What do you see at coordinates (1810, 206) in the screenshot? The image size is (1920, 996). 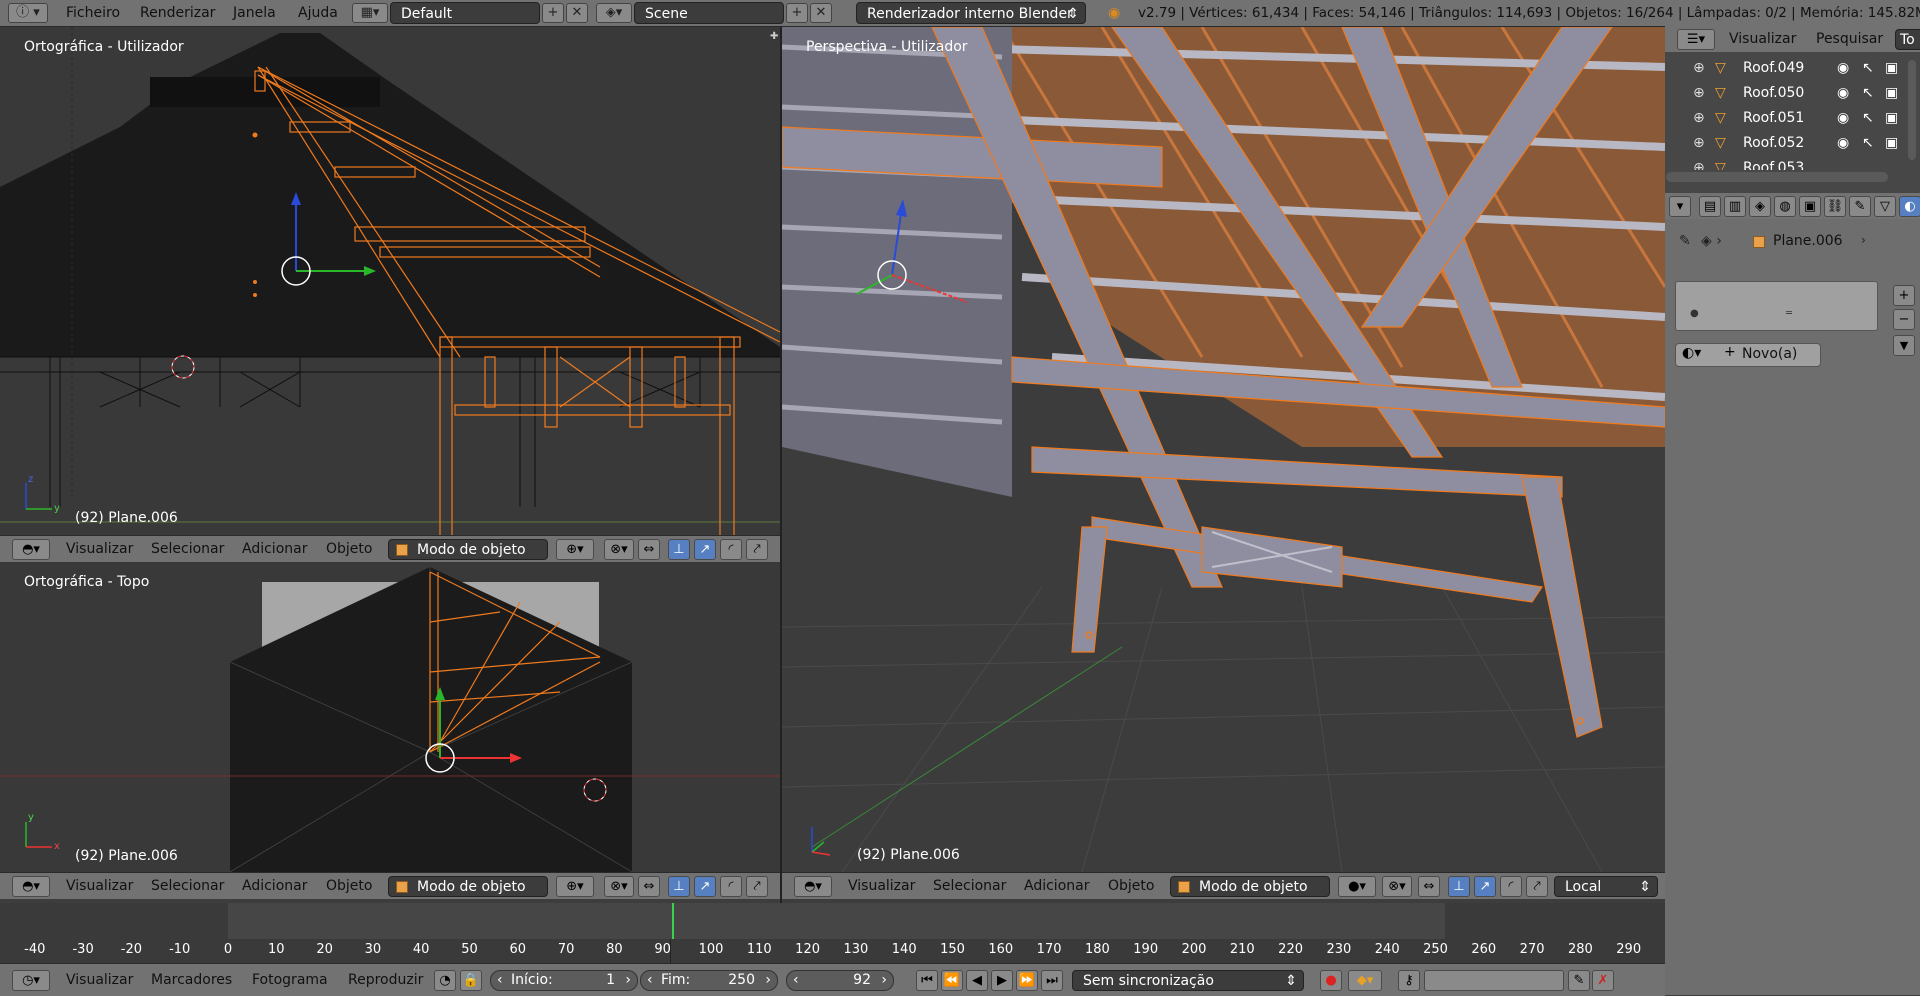 I see `object-tab-icon: ▣` at bounding box center [1810, 206].